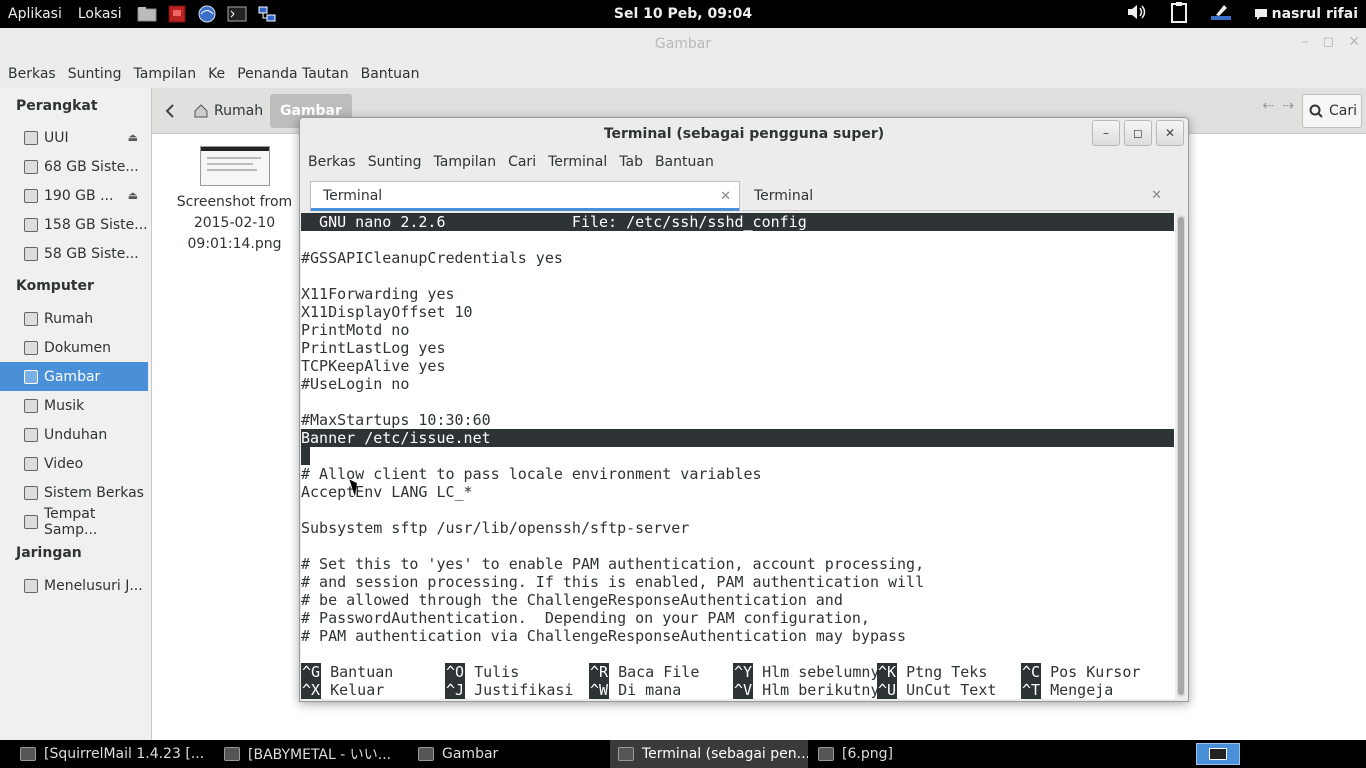 The image size is (1366, 768). Describe the element at coordinates (31, 585) in the screenshot. I see `network-icon` at that location.